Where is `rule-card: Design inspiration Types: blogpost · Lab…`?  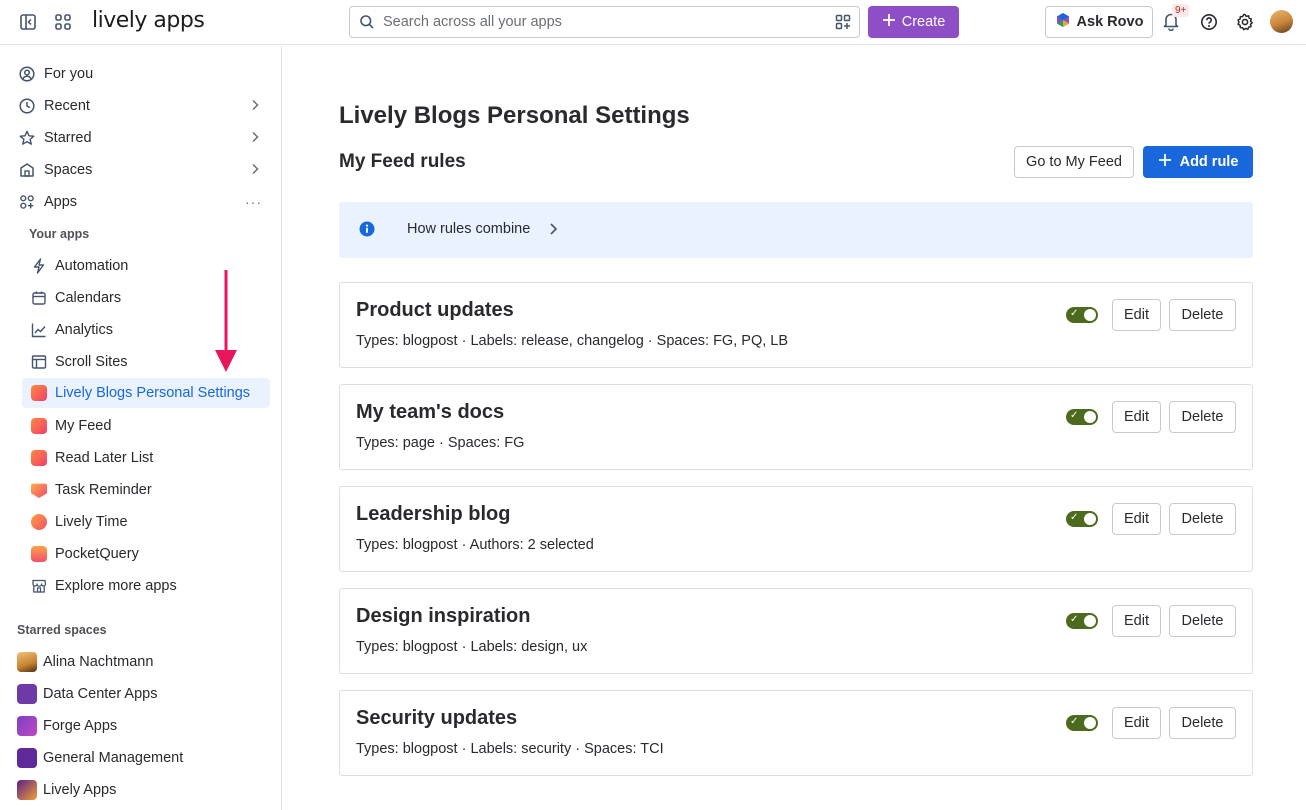
rule-card: Design inspiration Types: blogpost · Lab… is located at coordinates (796, 631).